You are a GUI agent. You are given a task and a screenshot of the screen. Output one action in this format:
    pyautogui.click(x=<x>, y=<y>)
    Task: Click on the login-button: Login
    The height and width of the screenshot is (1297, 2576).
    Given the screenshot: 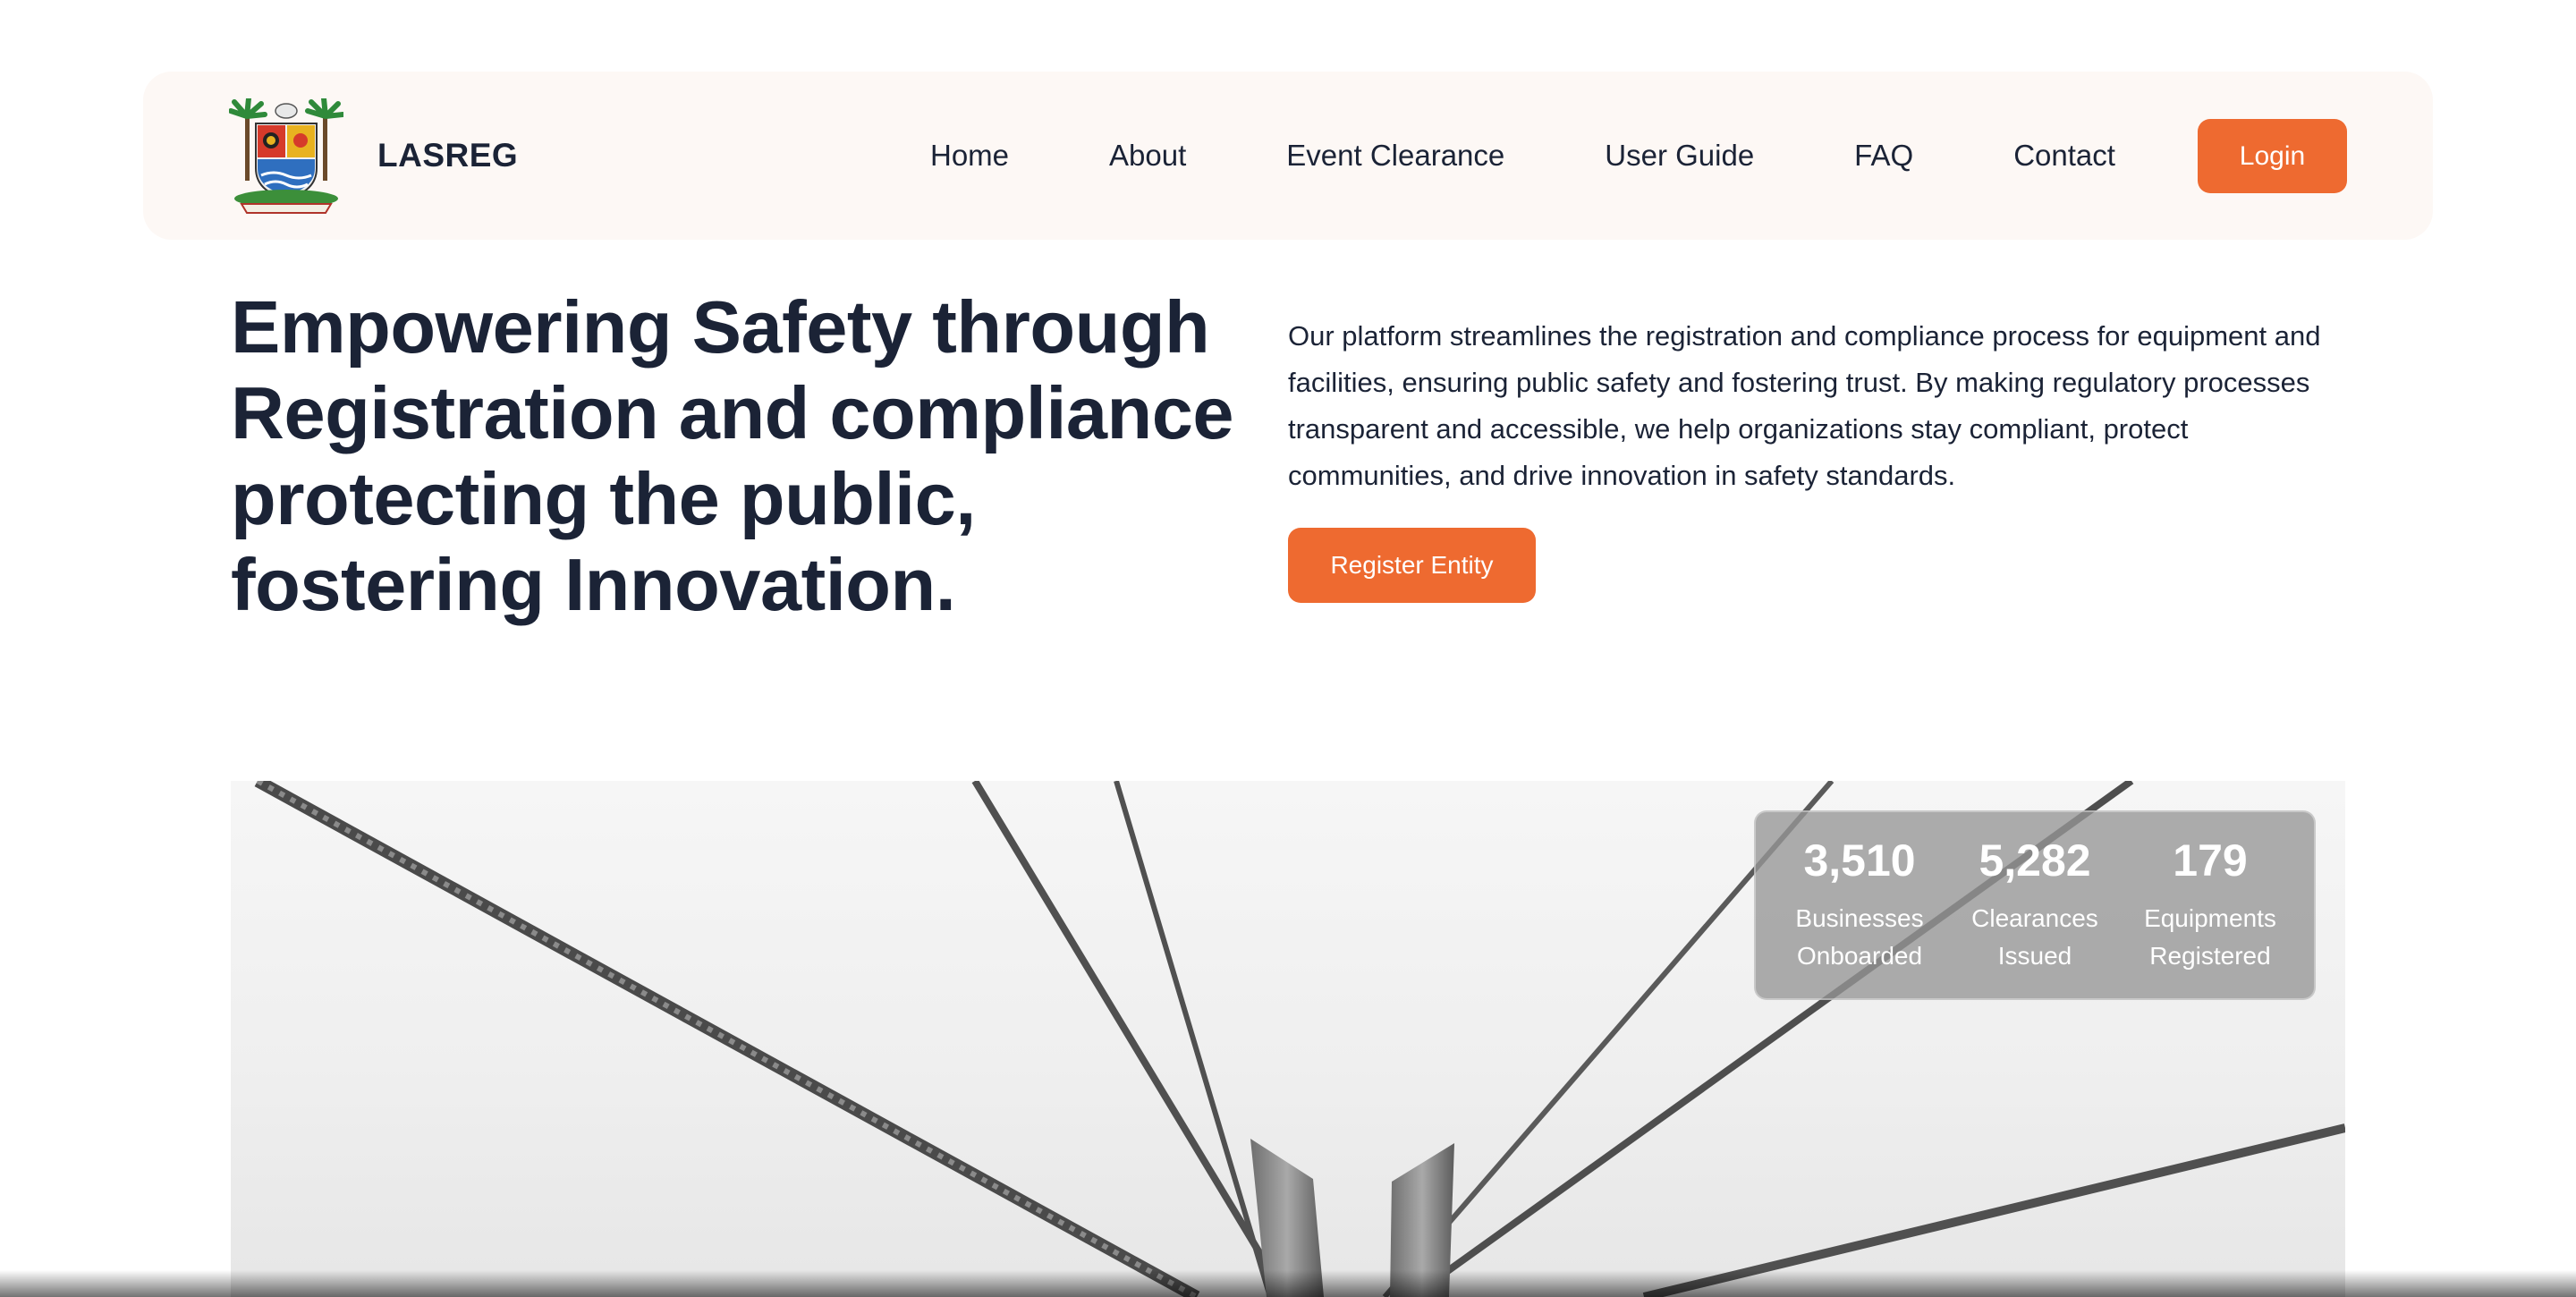 What is the action you would take?
    pyautogui.click(x=2272, y=156)
    